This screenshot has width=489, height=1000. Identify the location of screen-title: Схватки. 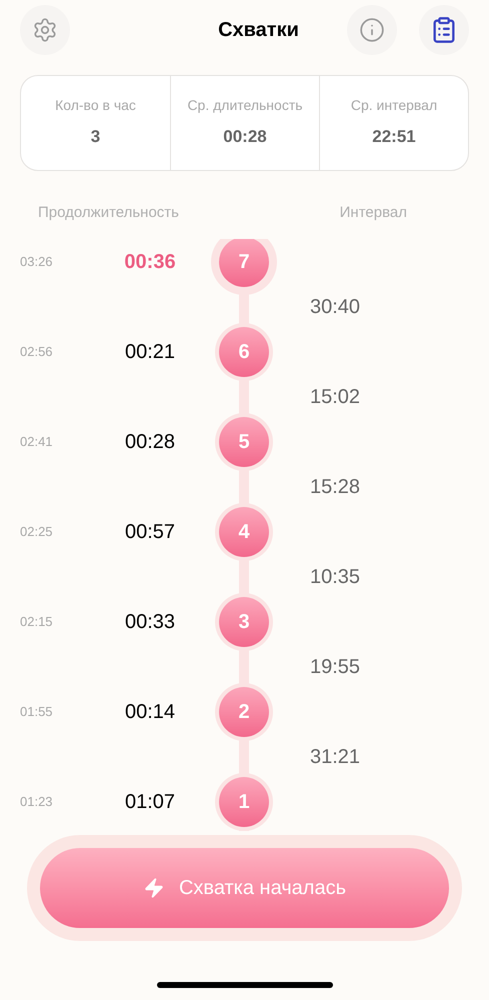
(258, 30).